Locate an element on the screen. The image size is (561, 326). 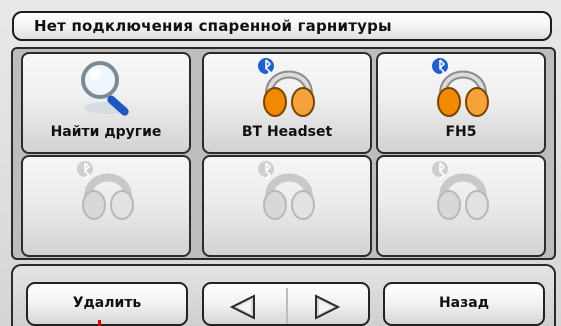
tile-label: FH5 is located at coordinates (461, 132).